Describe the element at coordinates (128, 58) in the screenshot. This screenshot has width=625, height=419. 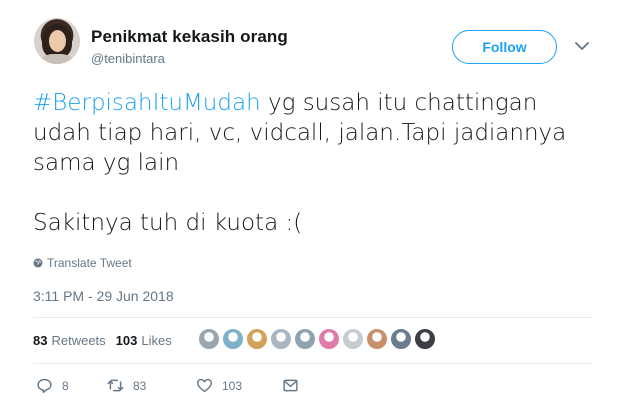
I see `author-handle: @tenibintara` at that location.